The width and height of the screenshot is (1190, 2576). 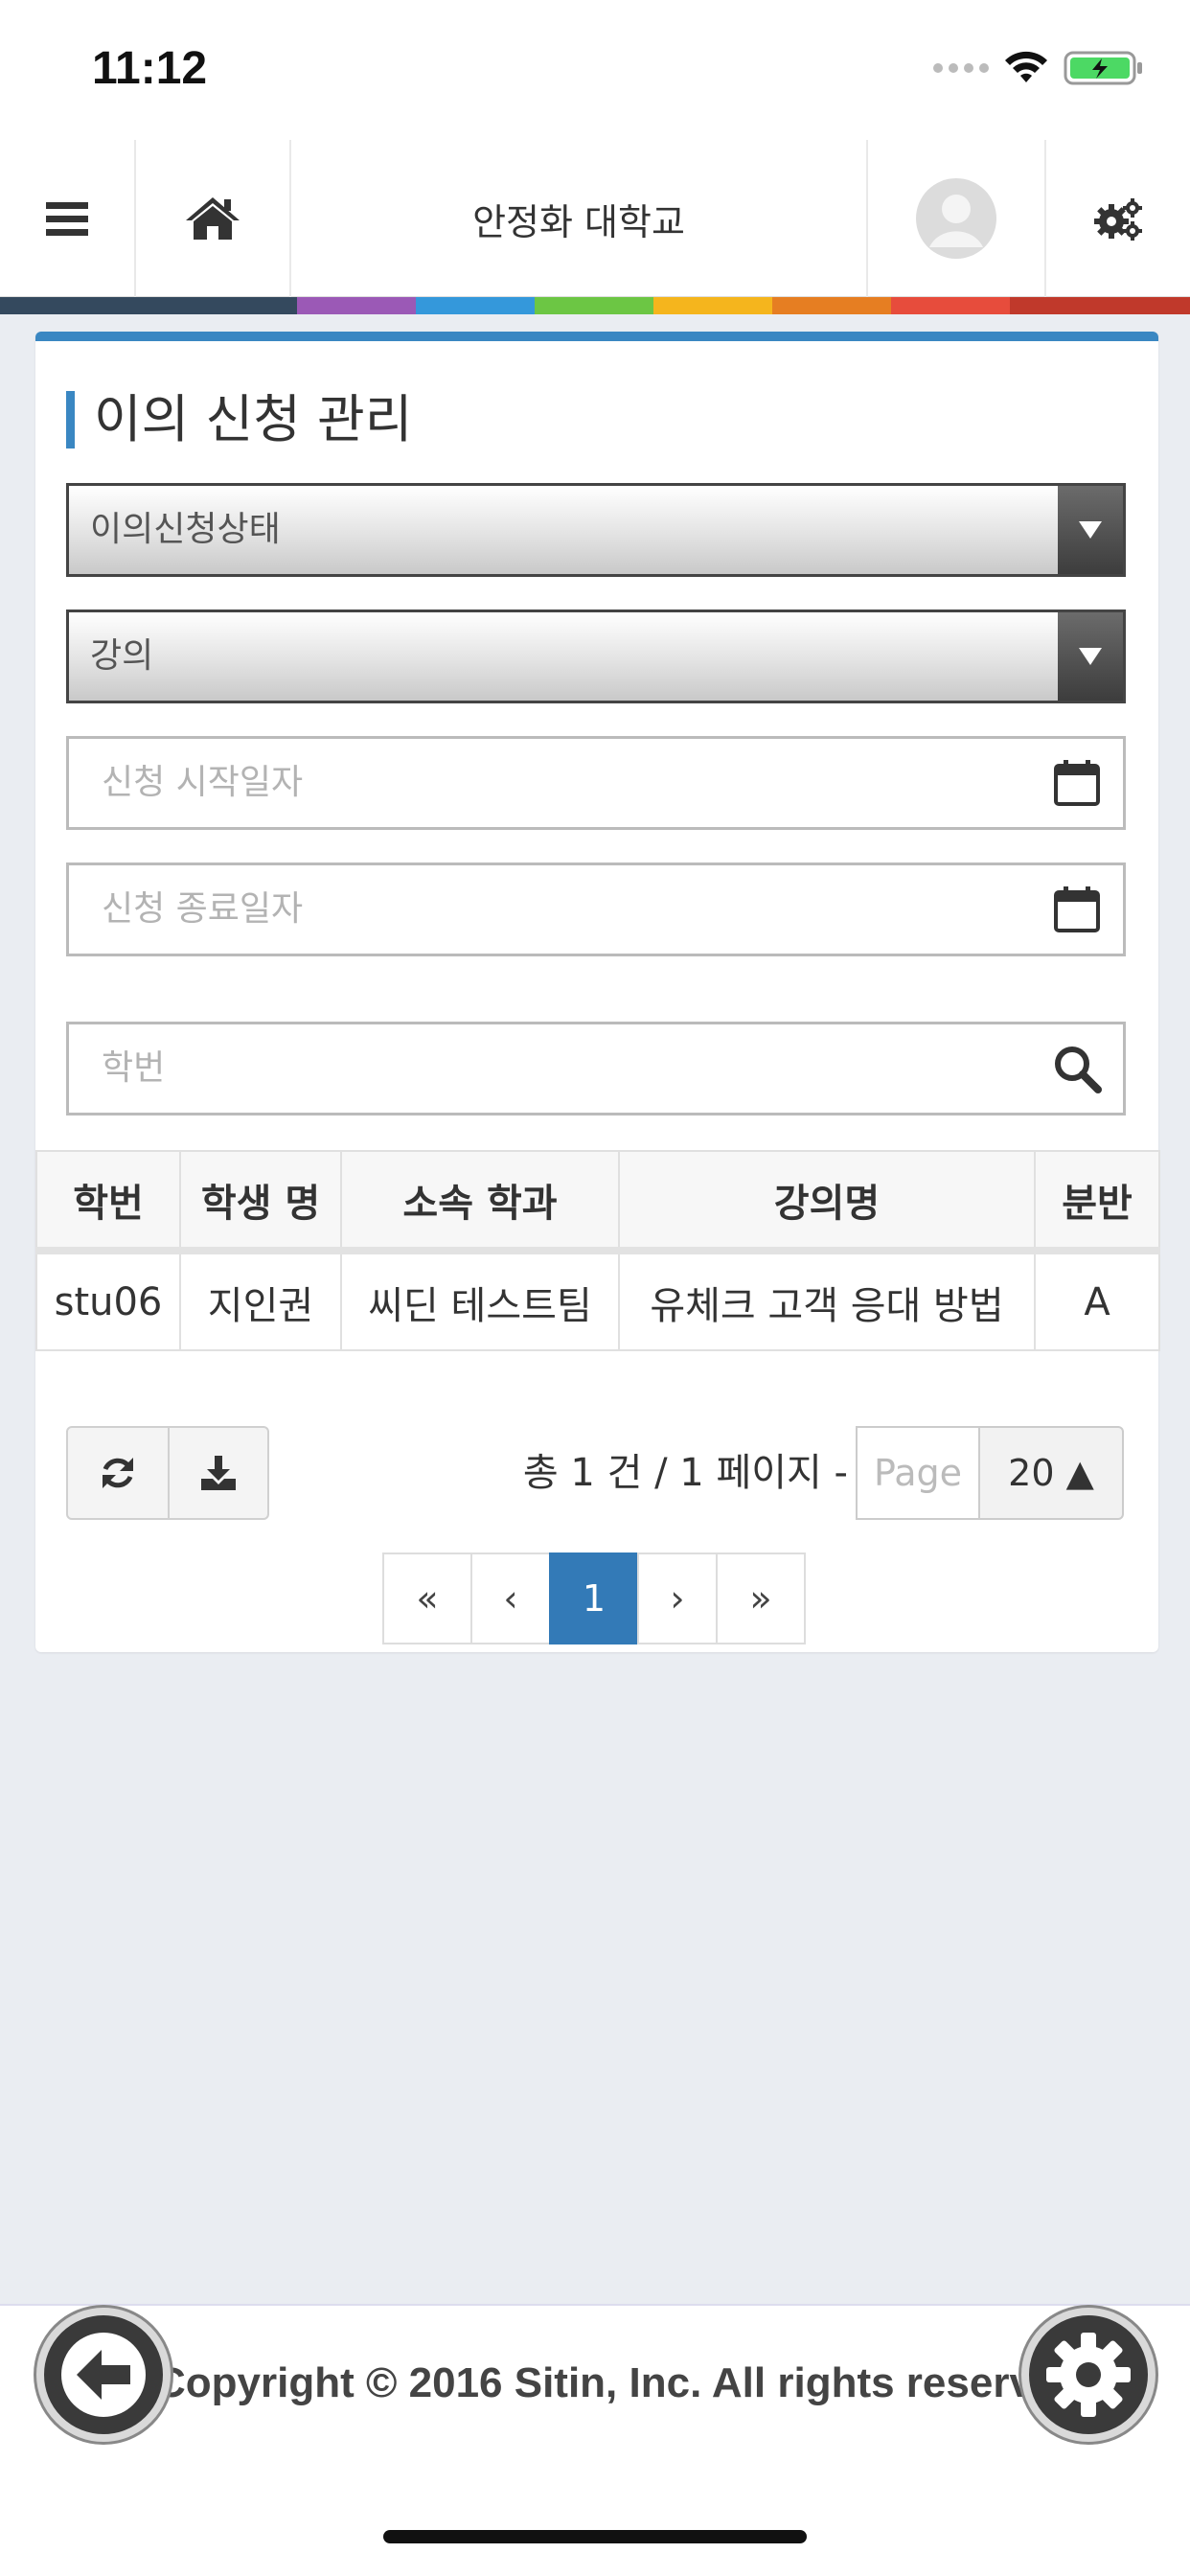 I want to click on pagination-info: 총 1 건 / 1 페이지 -, so click(x=685, y=1473).